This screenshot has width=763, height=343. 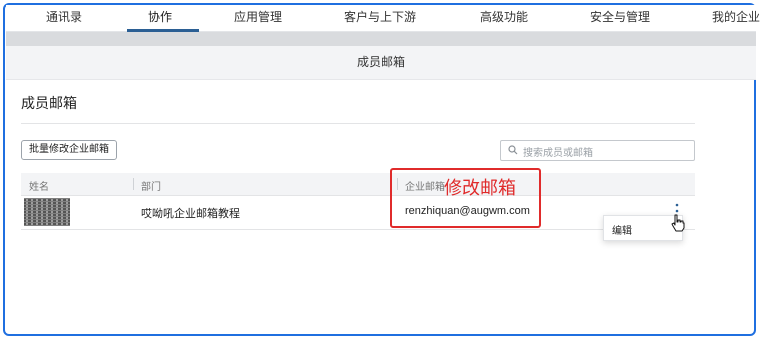 What do you see at coordinates (64, 16) in the screenshot?
I see `tab-contacts: 通讯录` at bounding box center [64, 16].